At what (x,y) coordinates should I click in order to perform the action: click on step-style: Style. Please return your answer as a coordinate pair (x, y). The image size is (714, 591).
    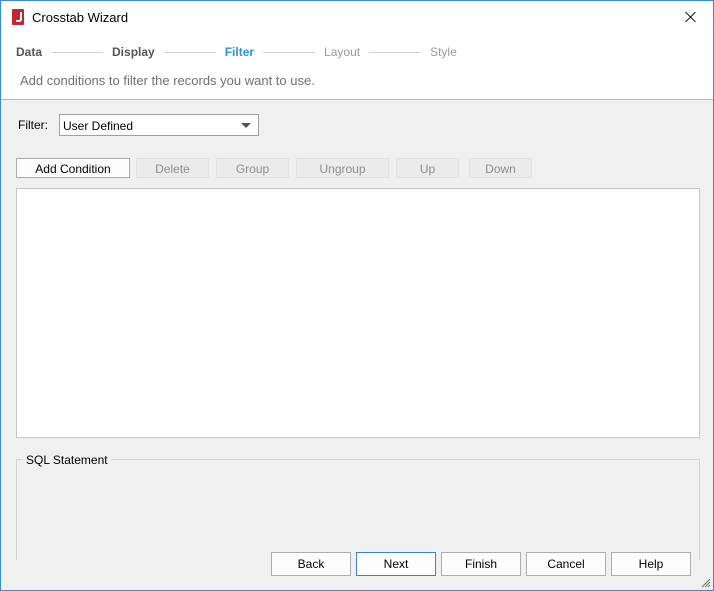
    Looking at the image, I should click on (443, 52).